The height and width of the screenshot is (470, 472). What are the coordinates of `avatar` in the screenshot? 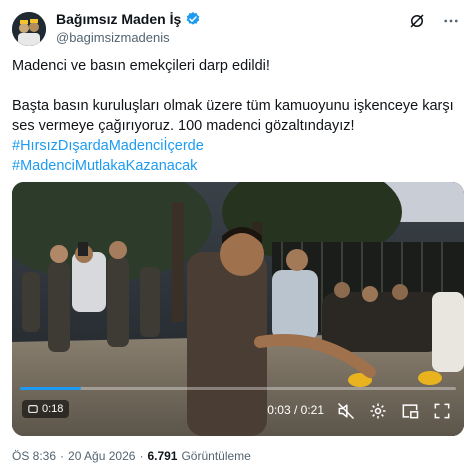 It's located at (29, 29).